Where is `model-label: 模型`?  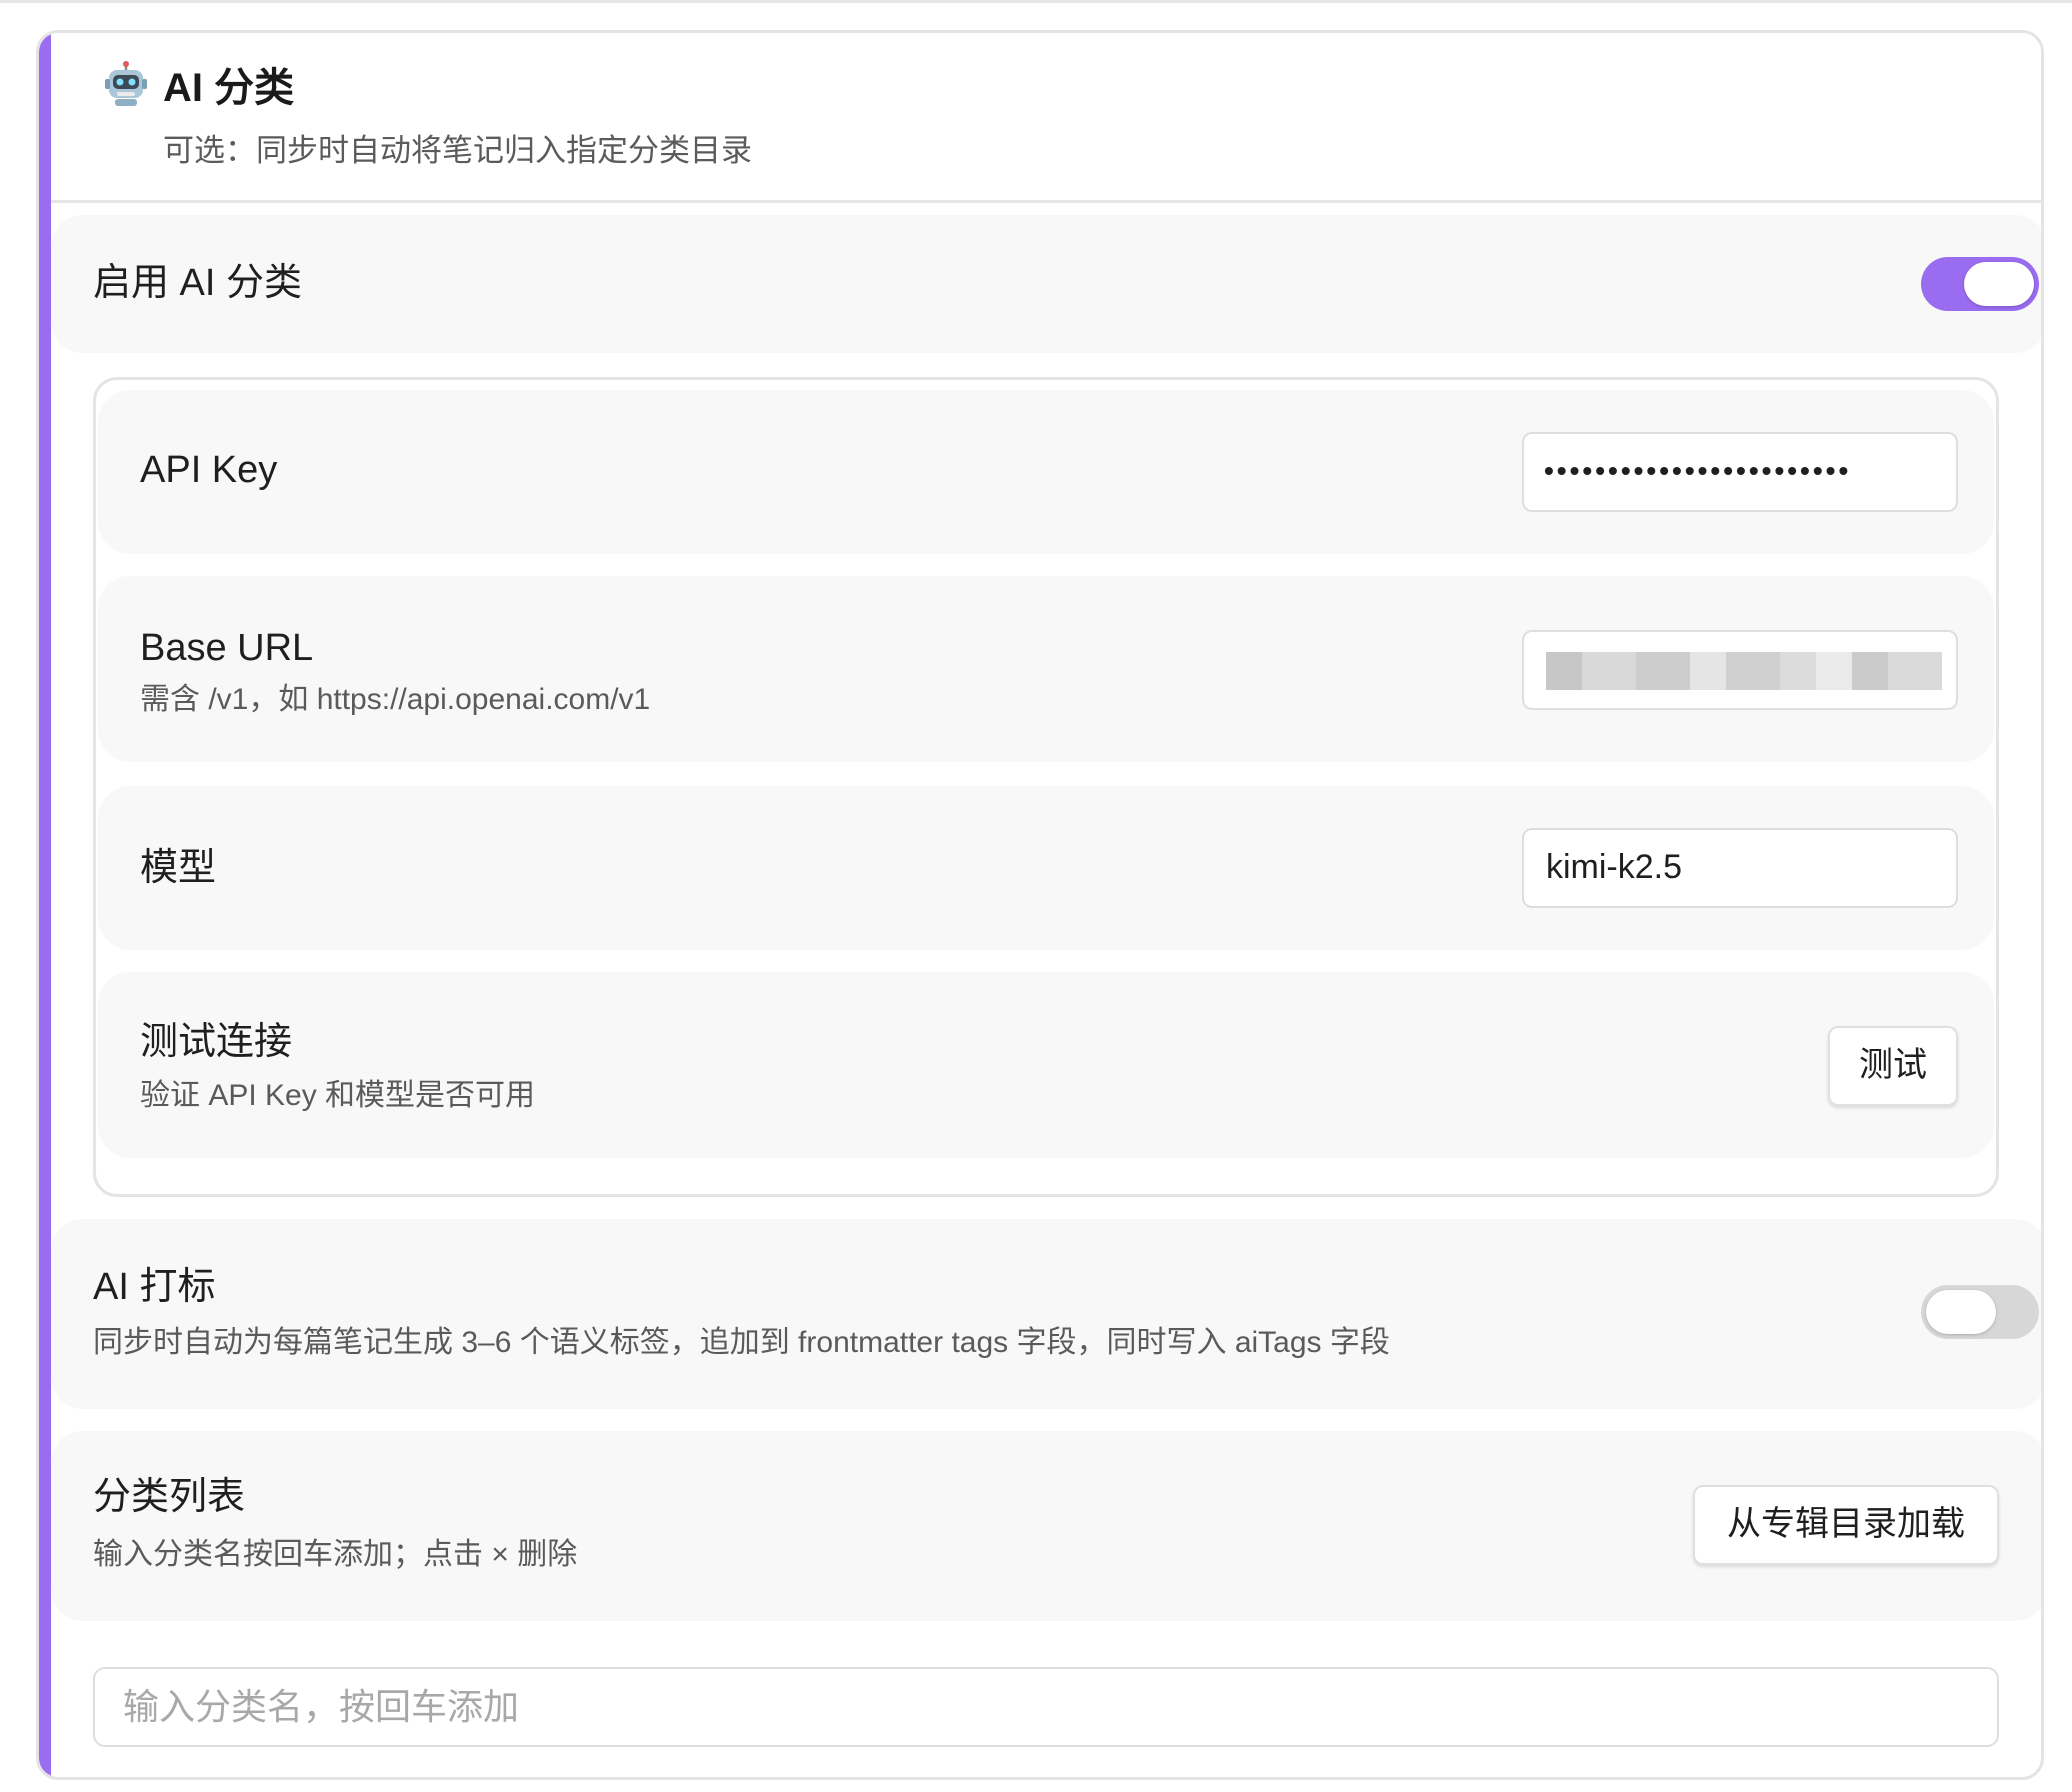
model-label: 模型 is located at coordinates (178, 868).